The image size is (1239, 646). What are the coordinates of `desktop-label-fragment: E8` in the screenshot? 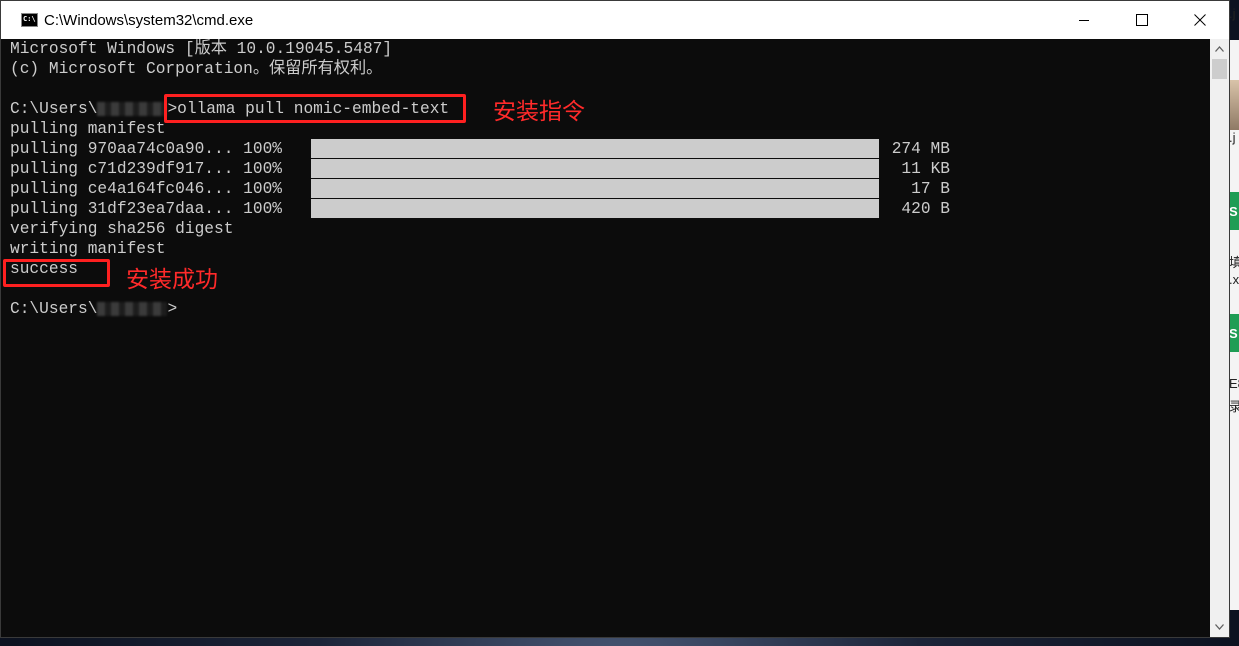 It's located at (1234, 383).